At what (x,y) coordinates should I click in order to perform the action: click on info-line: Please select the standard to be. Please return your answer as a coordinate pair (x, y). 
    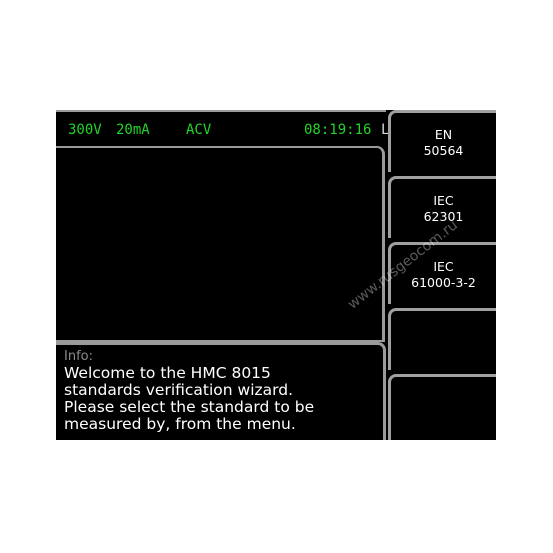
    Looking at the image, I should click on (189, 407).